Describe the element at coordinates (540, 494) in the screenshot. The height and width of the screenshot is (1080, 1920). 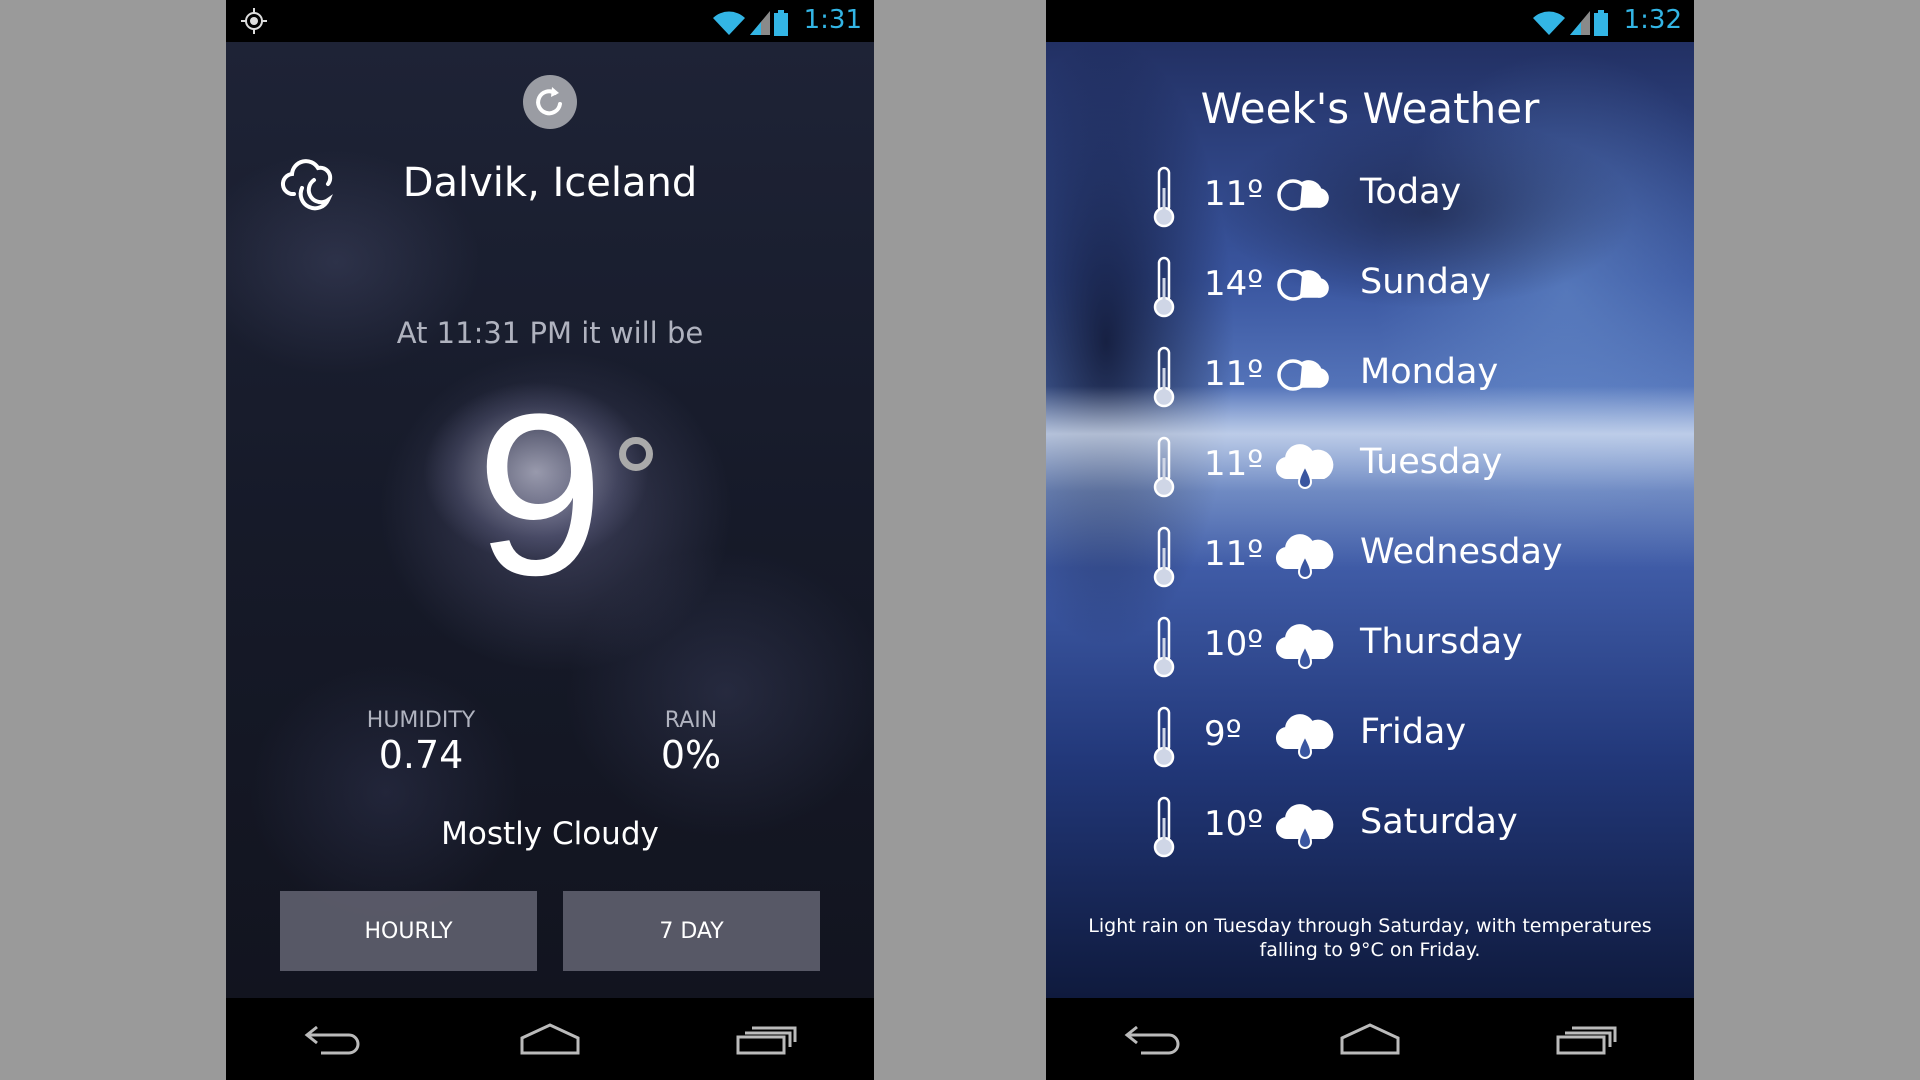
I see `current-temperature: 9` at that location.